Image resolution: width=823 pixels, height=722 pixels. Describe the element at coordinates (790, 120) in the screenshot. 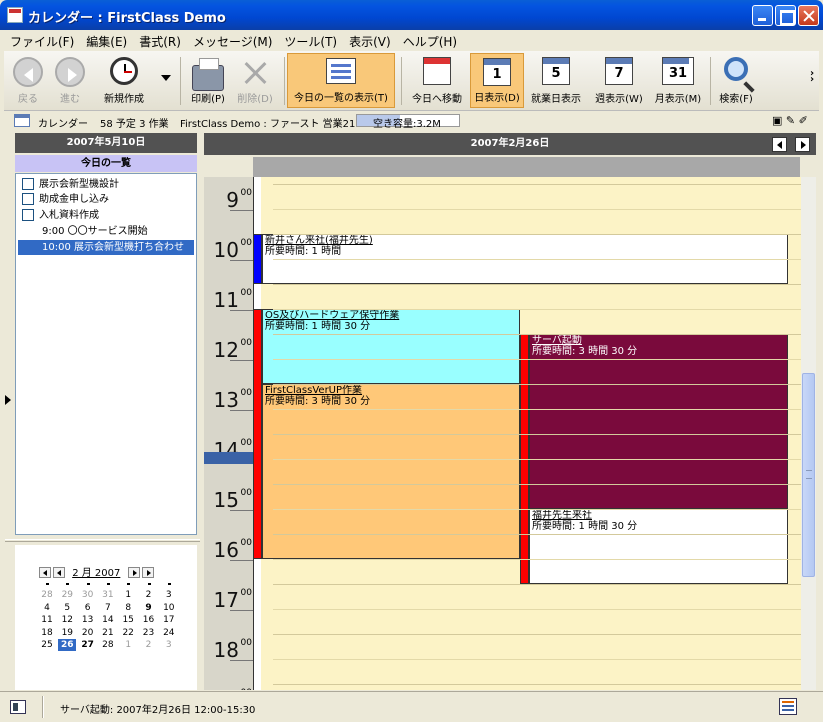

I see `edit-tools-icon: ▣ ✎ ✐` at that location.